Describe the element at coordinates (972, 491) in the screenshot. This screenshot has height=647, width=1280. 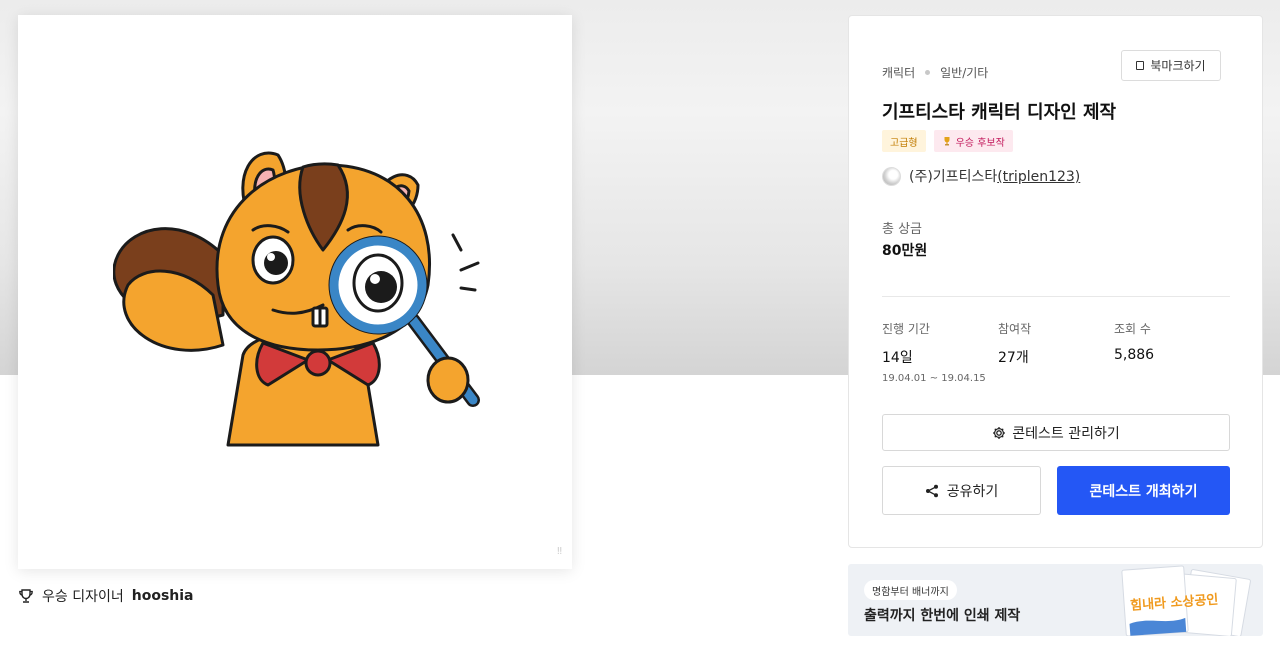
I see `share-label: 공유하기` at that location.